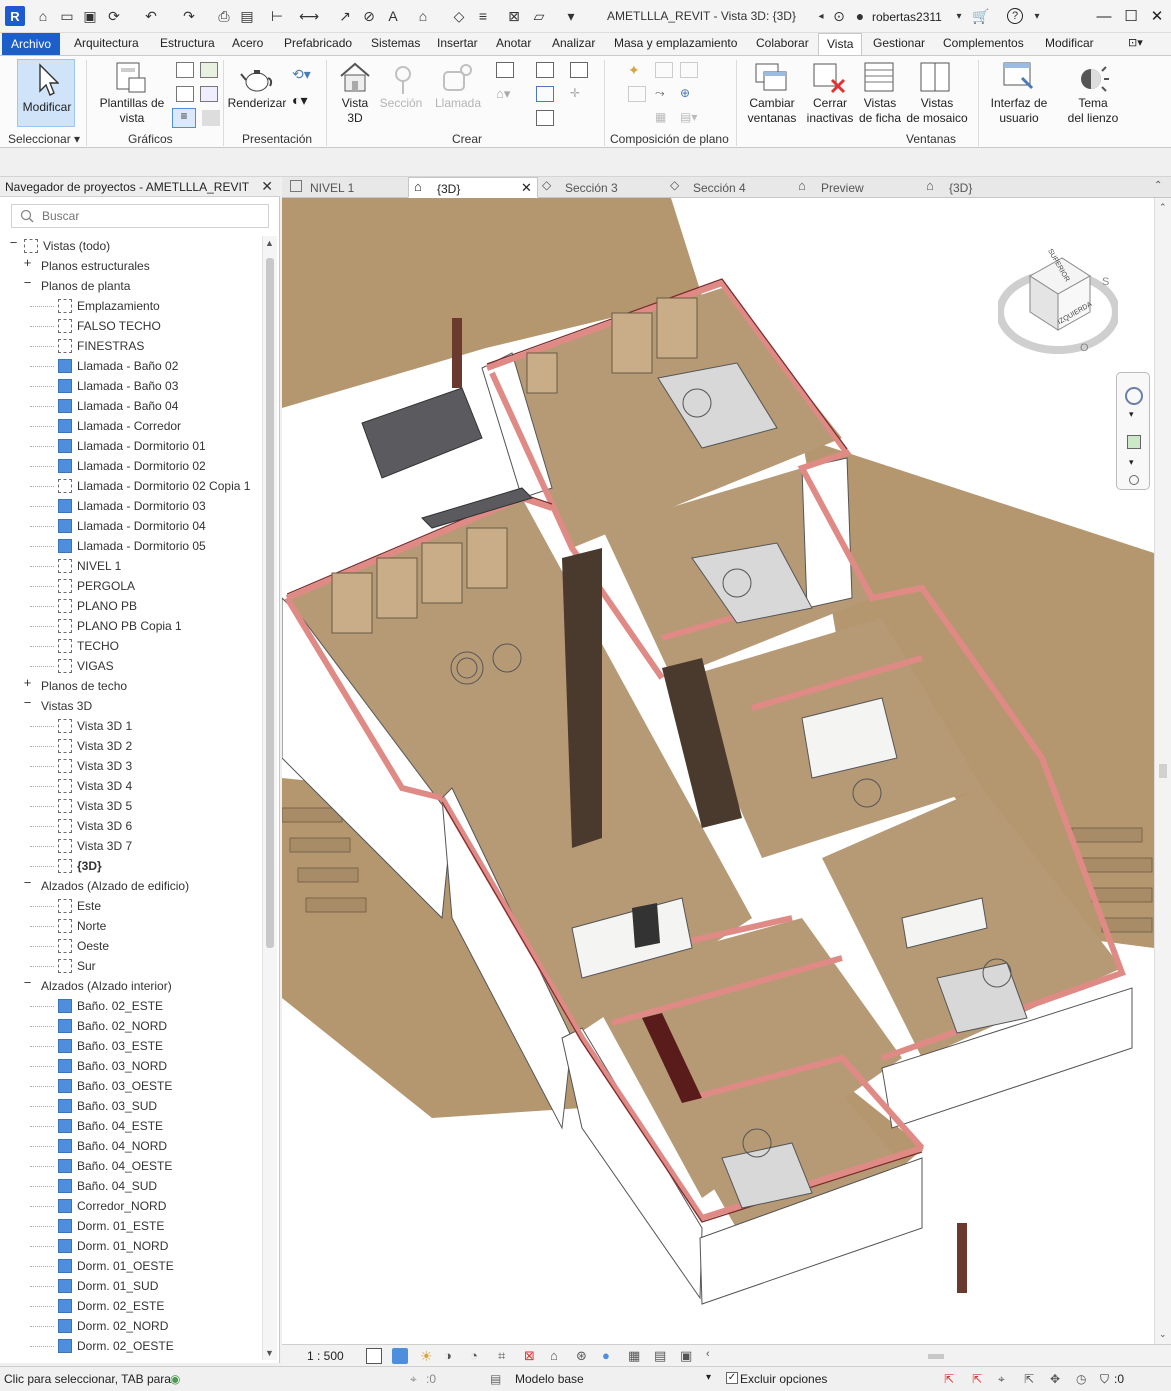 Image resolution: width=1171 pixels, height=1391 pixels. Describe the element at coordinates (579, 94) in the screenshot. I see `scope-box-icon: ✛` at that location.